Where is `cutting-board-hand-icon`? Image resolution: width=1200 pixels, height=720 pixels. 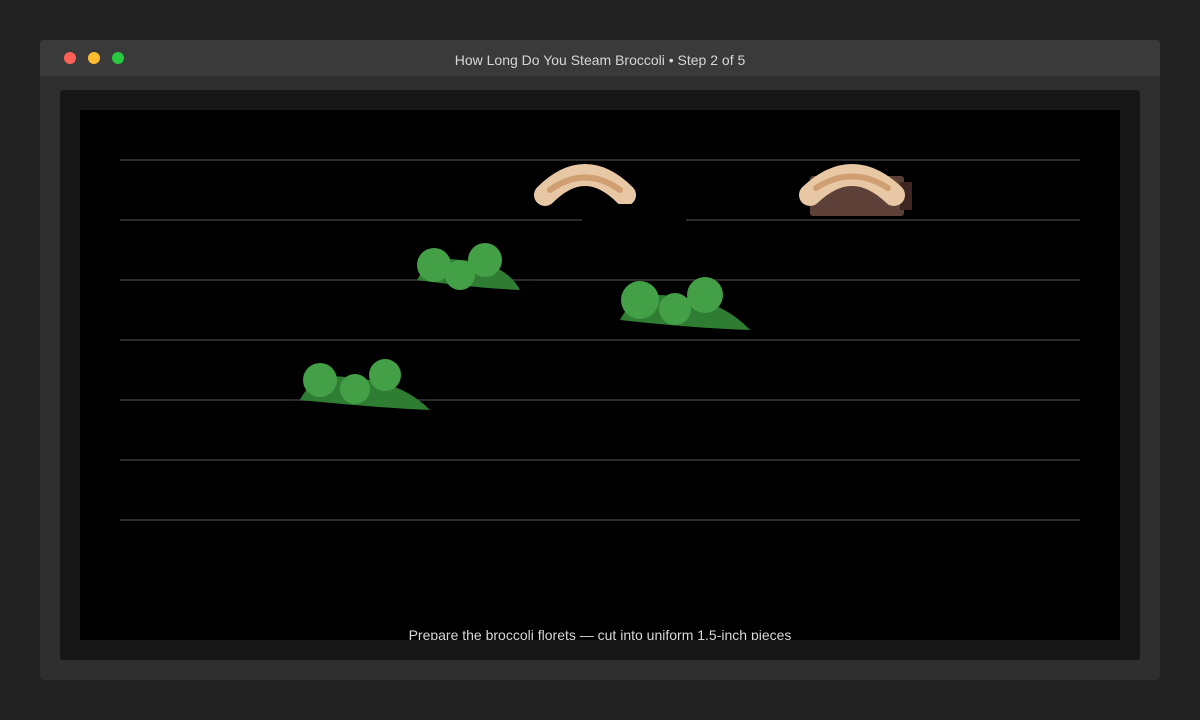
cutting-board-hand-icon is located at coordinates (855, 190).